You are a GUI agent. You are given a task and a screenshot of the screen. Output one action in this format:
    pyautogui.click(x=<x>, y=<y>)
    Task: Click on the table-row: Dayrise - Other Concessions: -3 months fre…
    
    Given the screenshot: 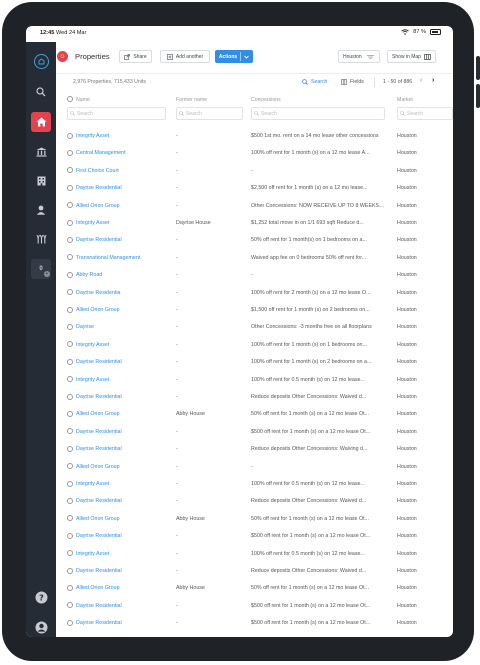 What is the action you would take?
    pyautogui.click(x=254, y=326)
    